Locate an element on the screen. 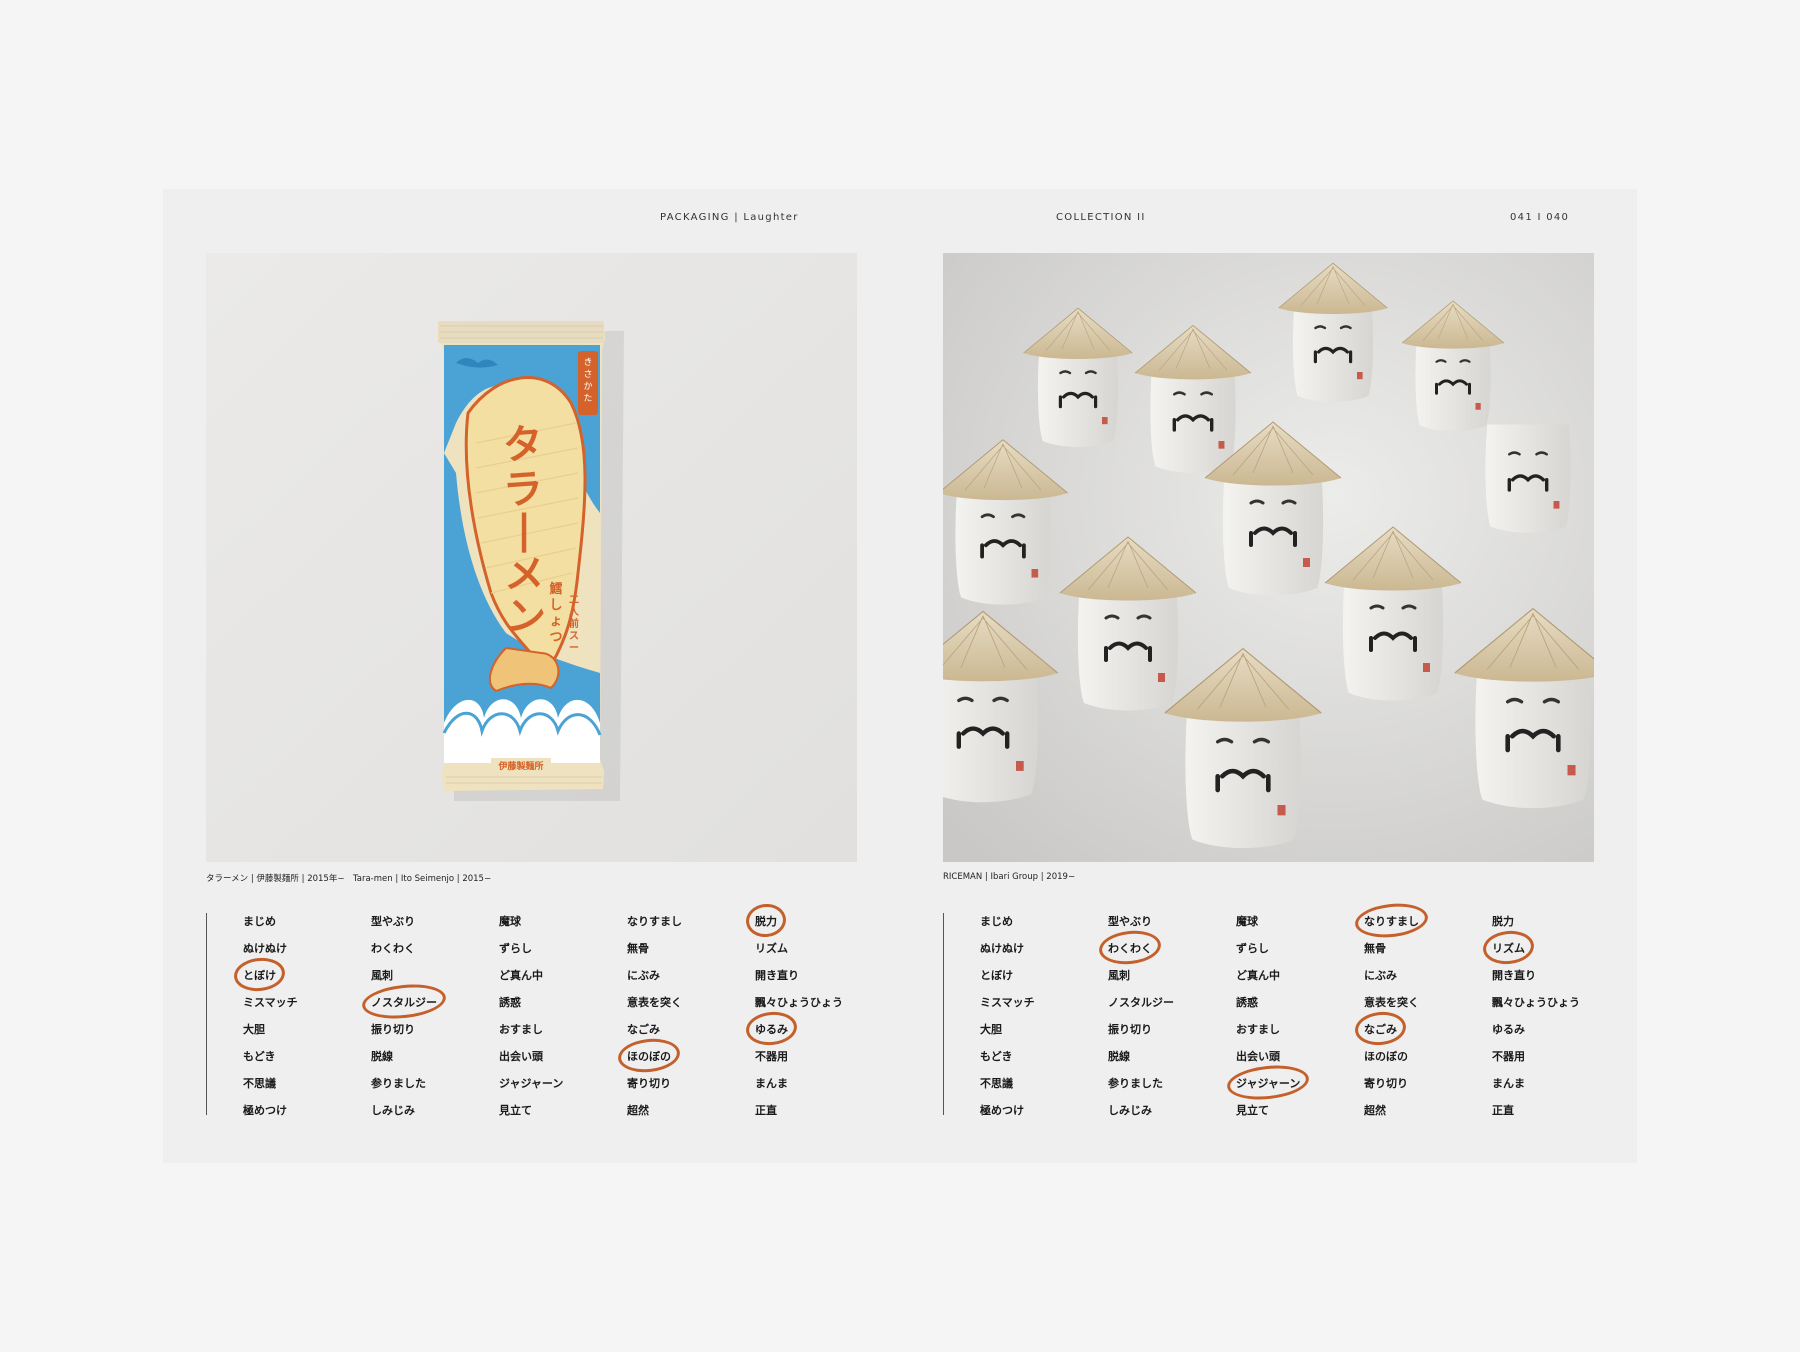 The width and height of the screenshot is (1800, 1352). word-item: 誘惑 is located at coordinates (510, 1002).